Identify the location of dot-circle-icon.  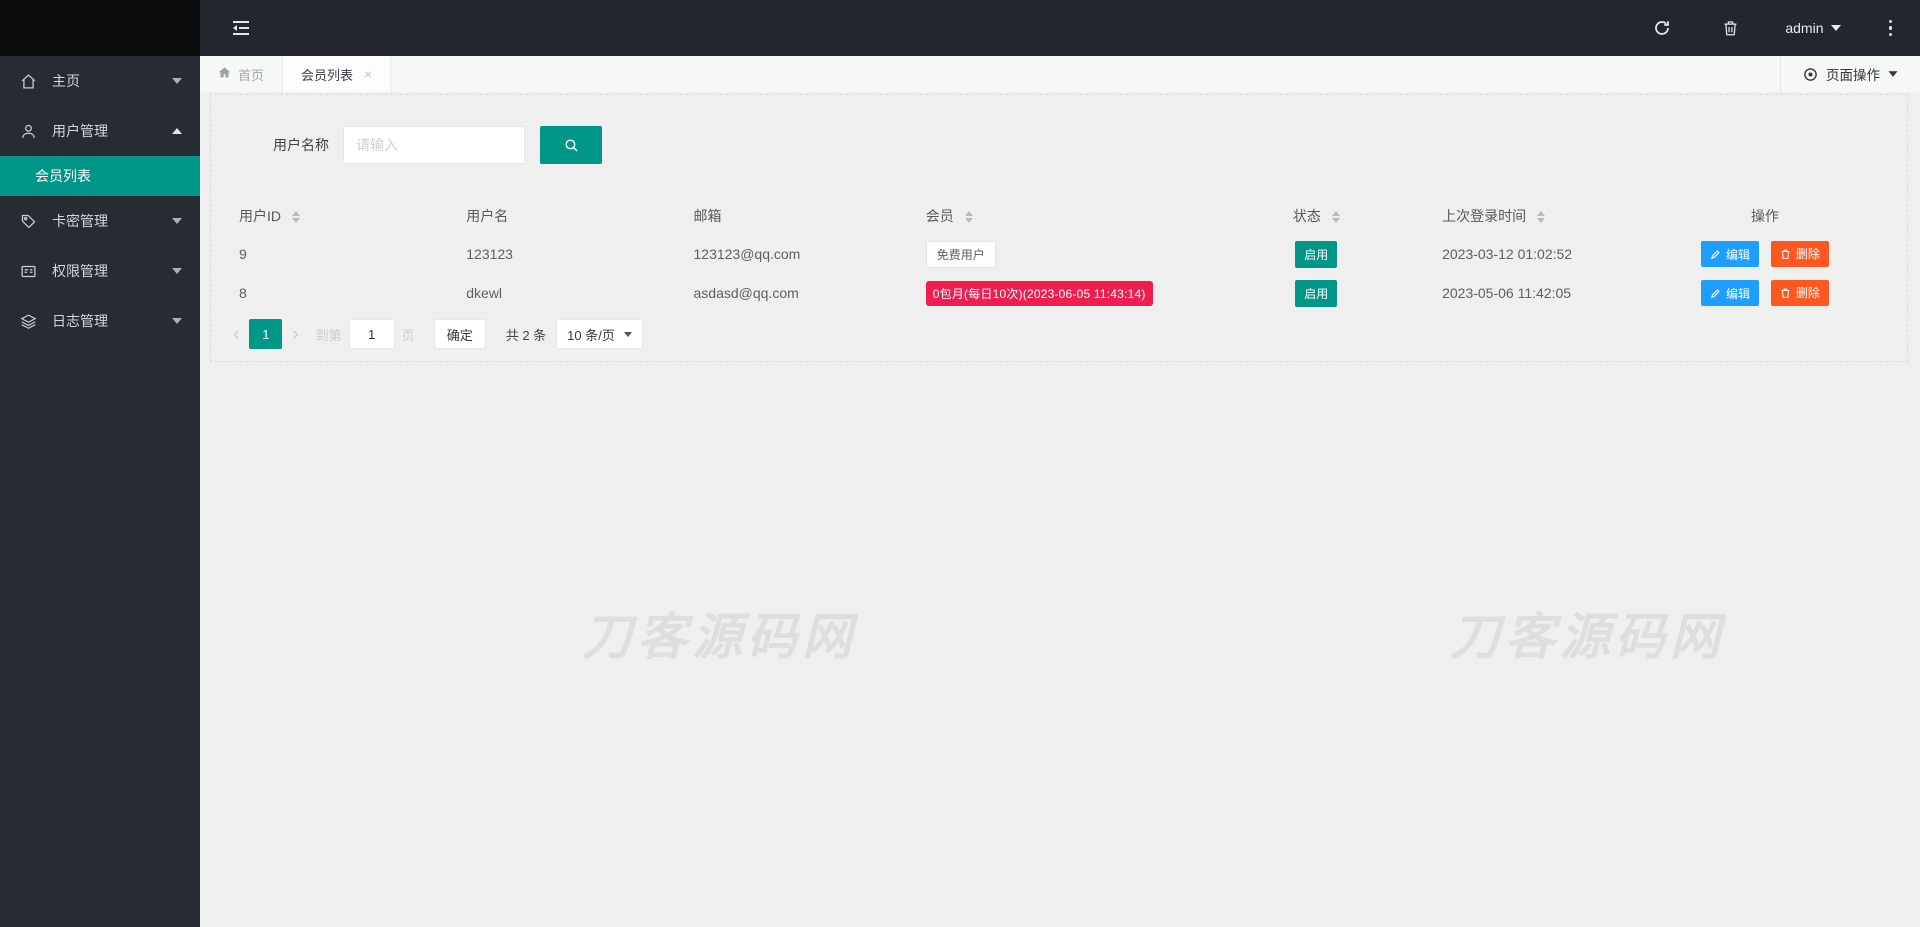
(1810, 74).